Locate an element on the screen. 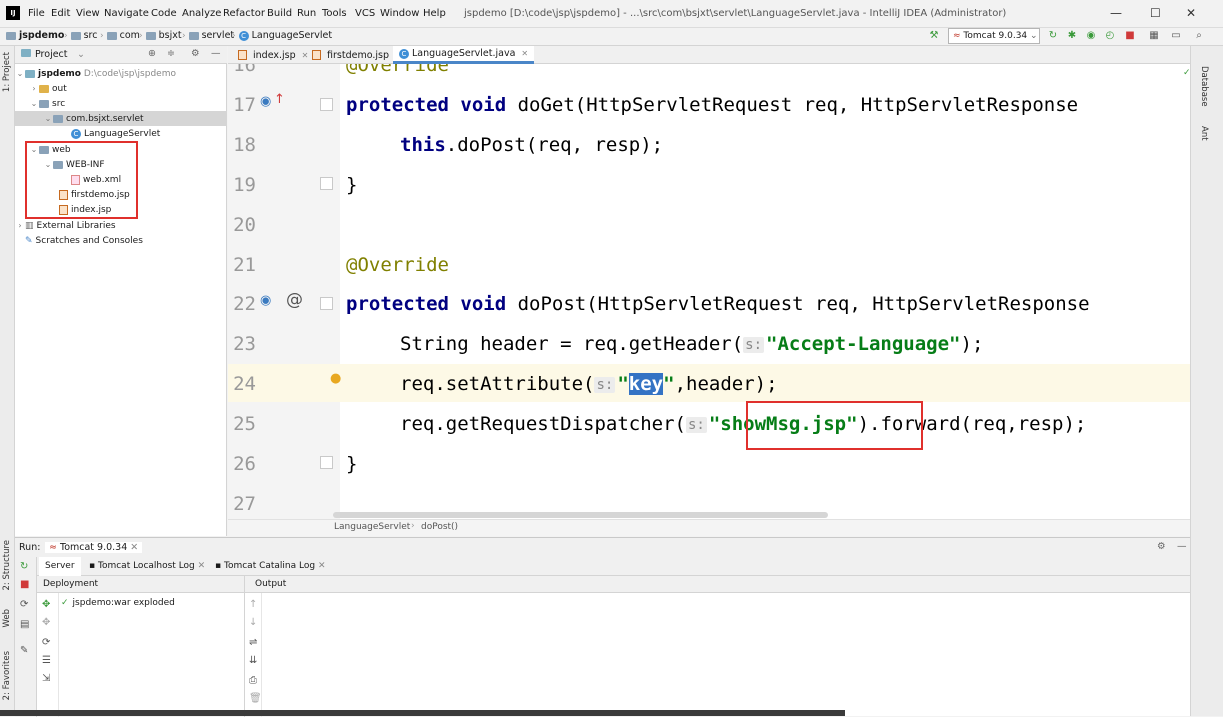 Image resolution: width=1223 pixels, height=717 pixels. menu-run: Run is located at coordinates (306, 13).